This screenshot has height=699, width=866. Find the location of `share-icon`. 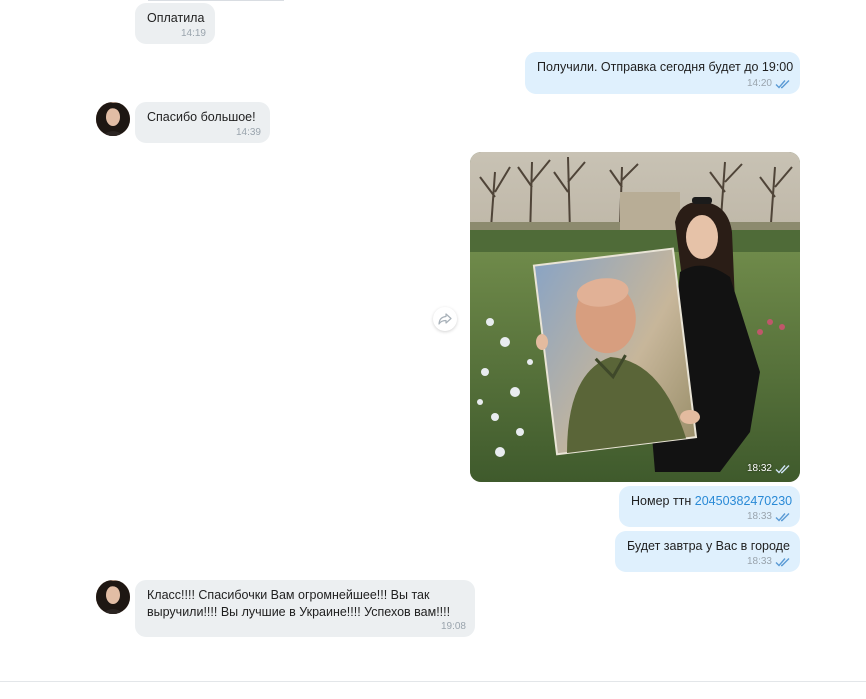

share-icon is located at coordinates (445, 319).